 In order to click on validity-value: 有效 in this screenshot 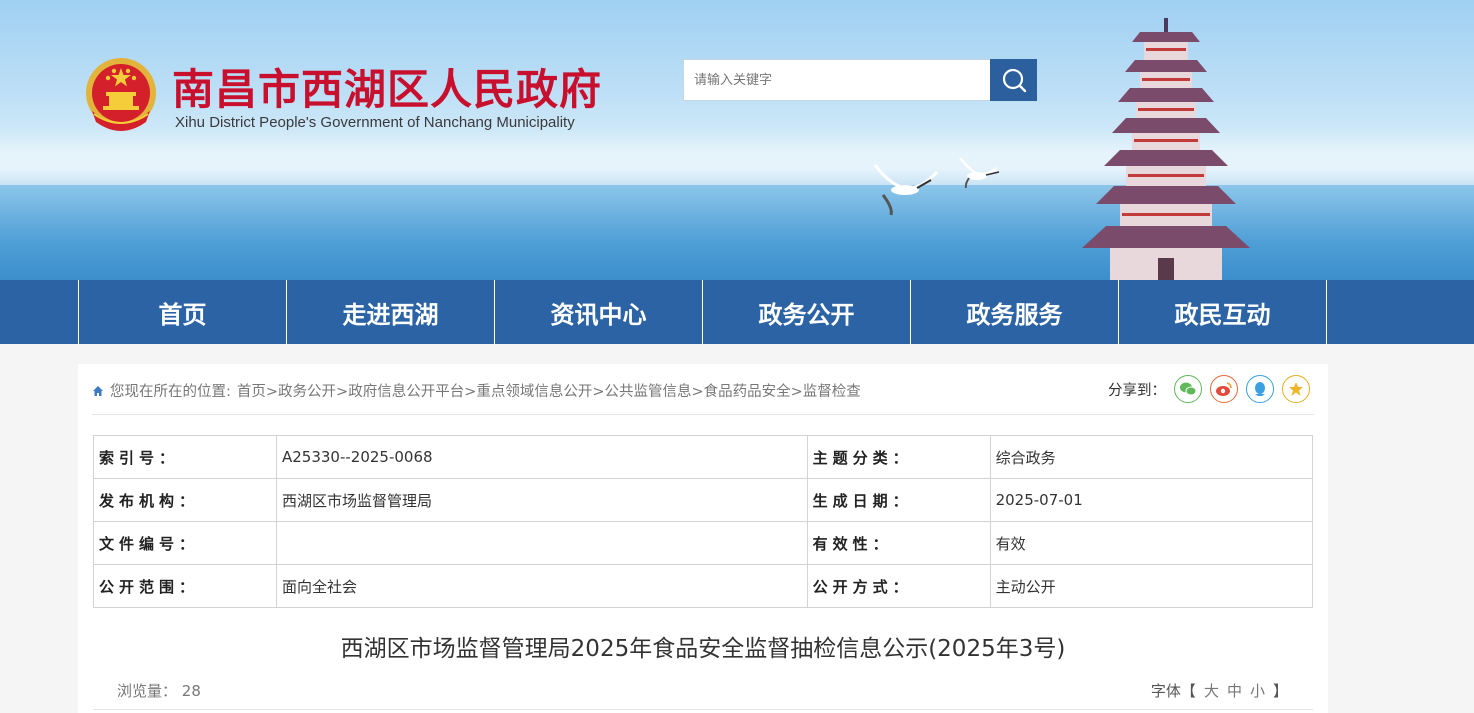, I will do `click(1151, 543)`.